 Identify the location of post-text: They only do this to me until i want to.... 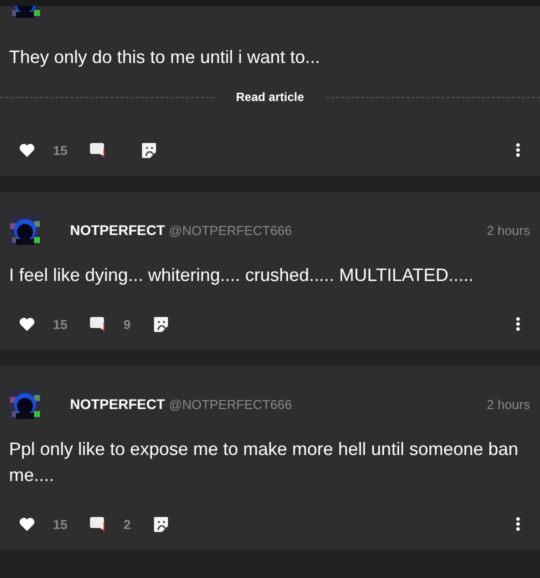
(165, 57).